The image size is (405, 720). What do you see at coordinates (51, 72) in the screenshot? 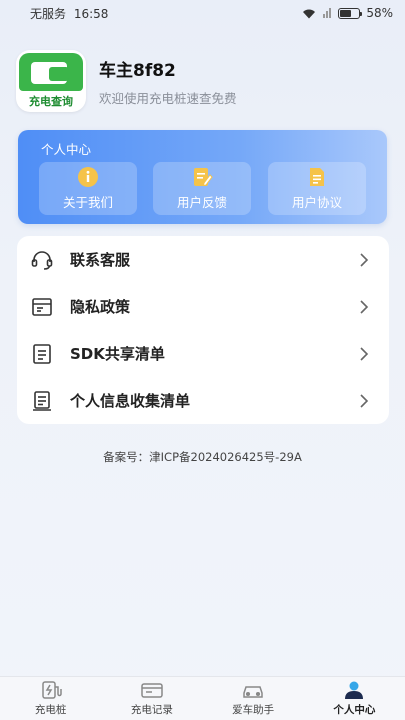
I see `logo-charger-icon` at bounding box center [51, 72].